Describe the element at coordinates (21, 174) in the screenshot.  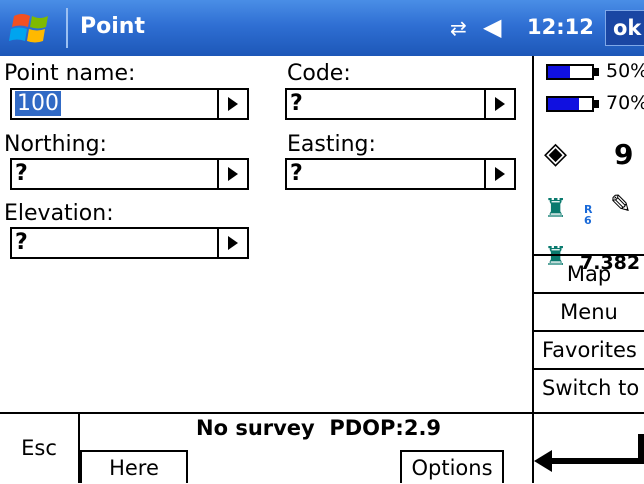
I see `northing-value: ?` at that location.